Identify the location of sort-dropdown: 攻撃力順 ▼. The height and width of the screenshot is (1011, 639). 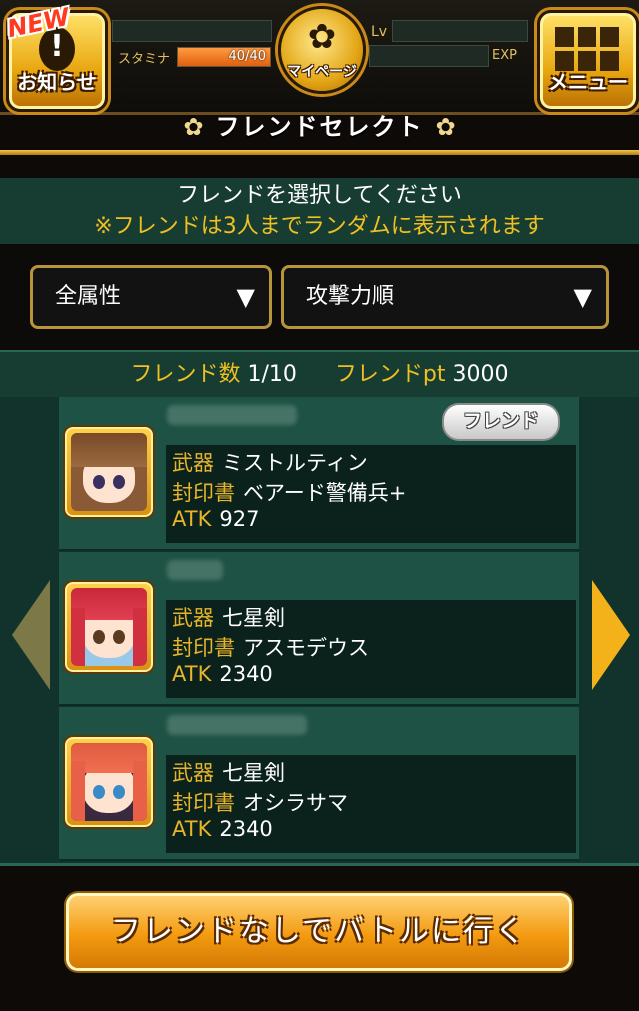
(445, 297).